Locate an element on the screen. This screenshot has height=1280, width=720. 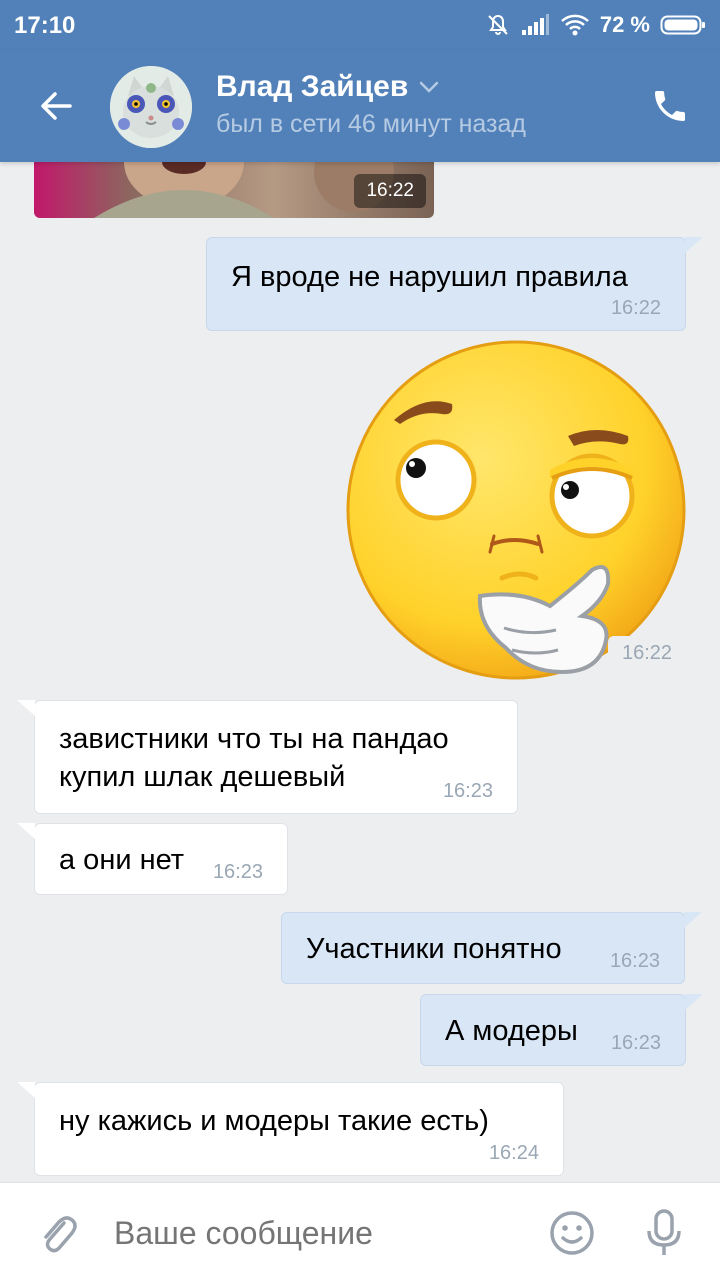
arrow-left-icon is located at coordinates (56, 106).